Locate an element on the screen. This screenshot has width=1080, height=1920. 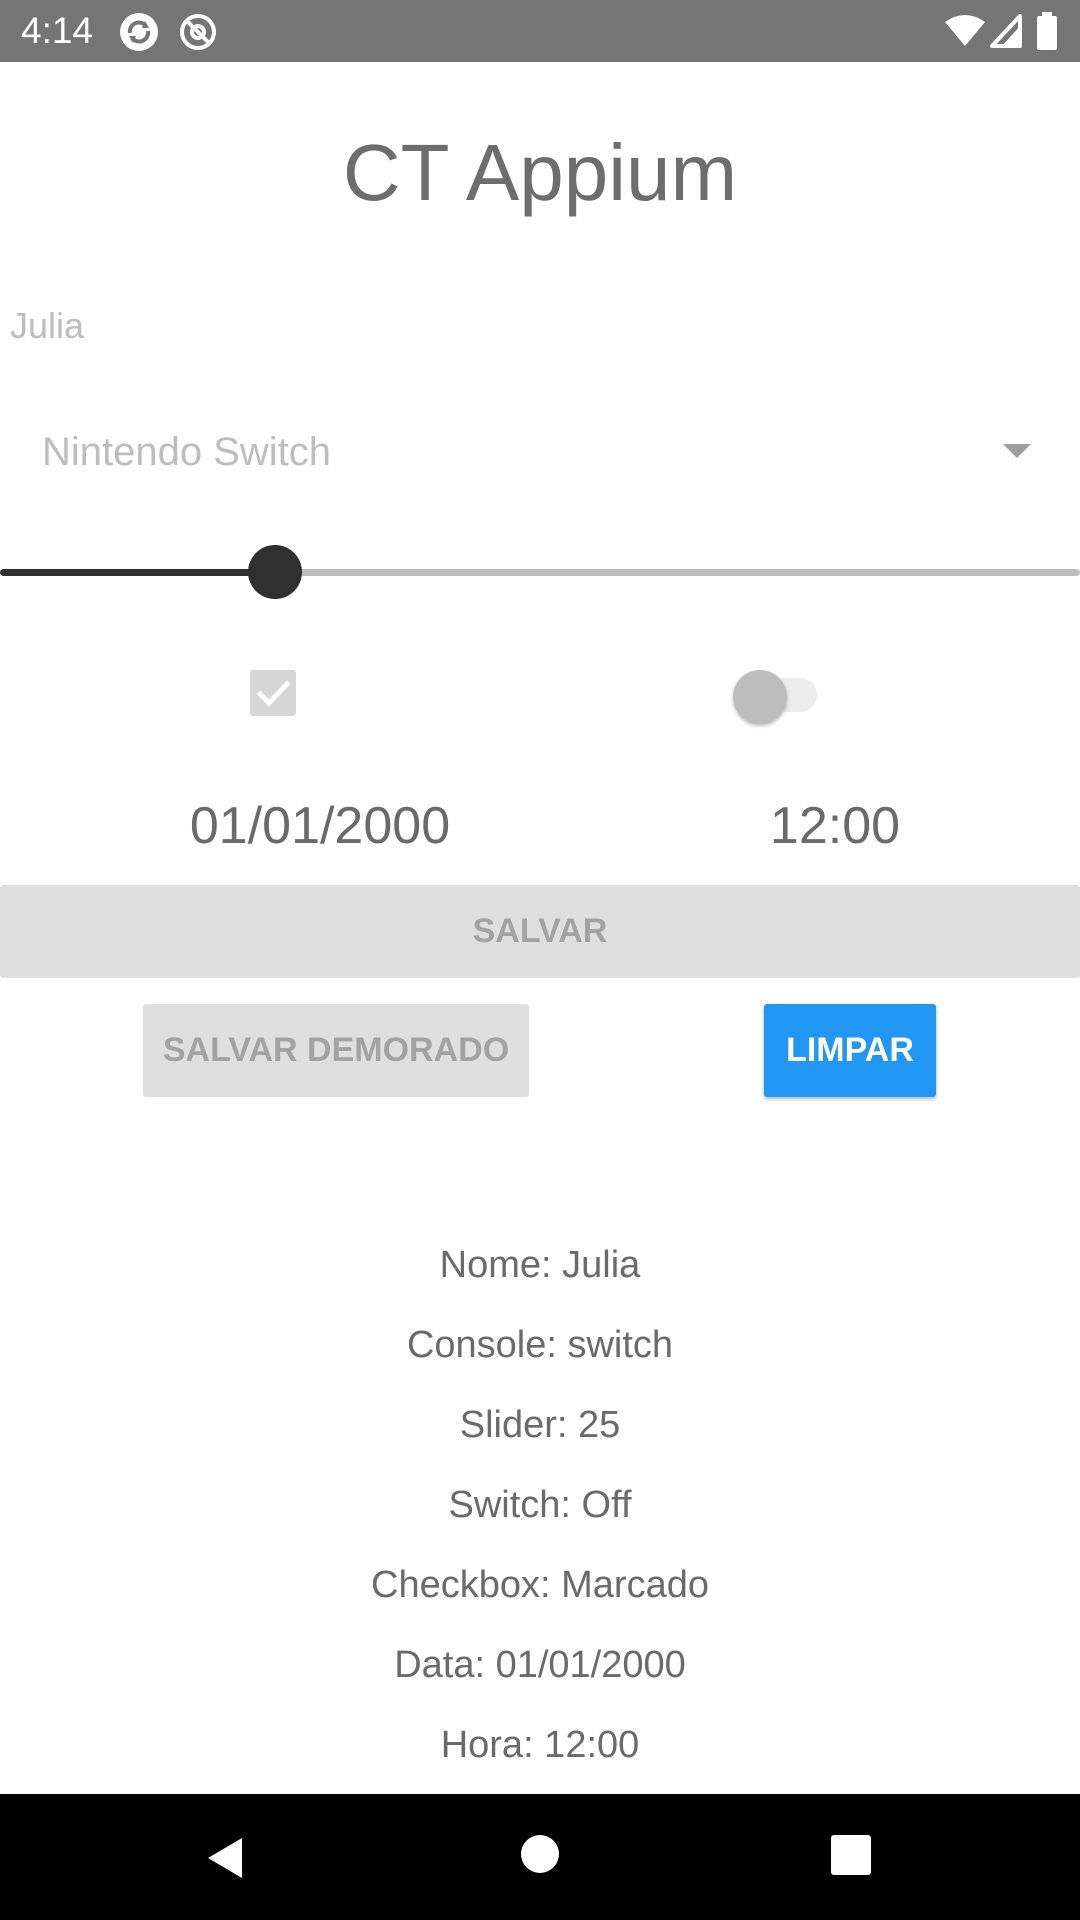
result-date: Data: 01/01/2000 is located at coordinates (540, 1665).